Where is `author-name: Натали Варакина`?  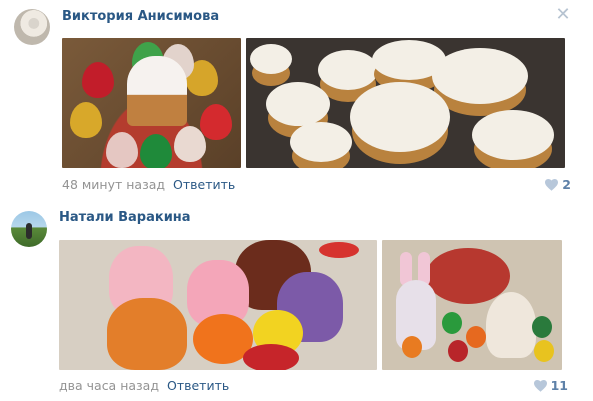
author-name: Натали Варакина is located at coordinates (125, 217).